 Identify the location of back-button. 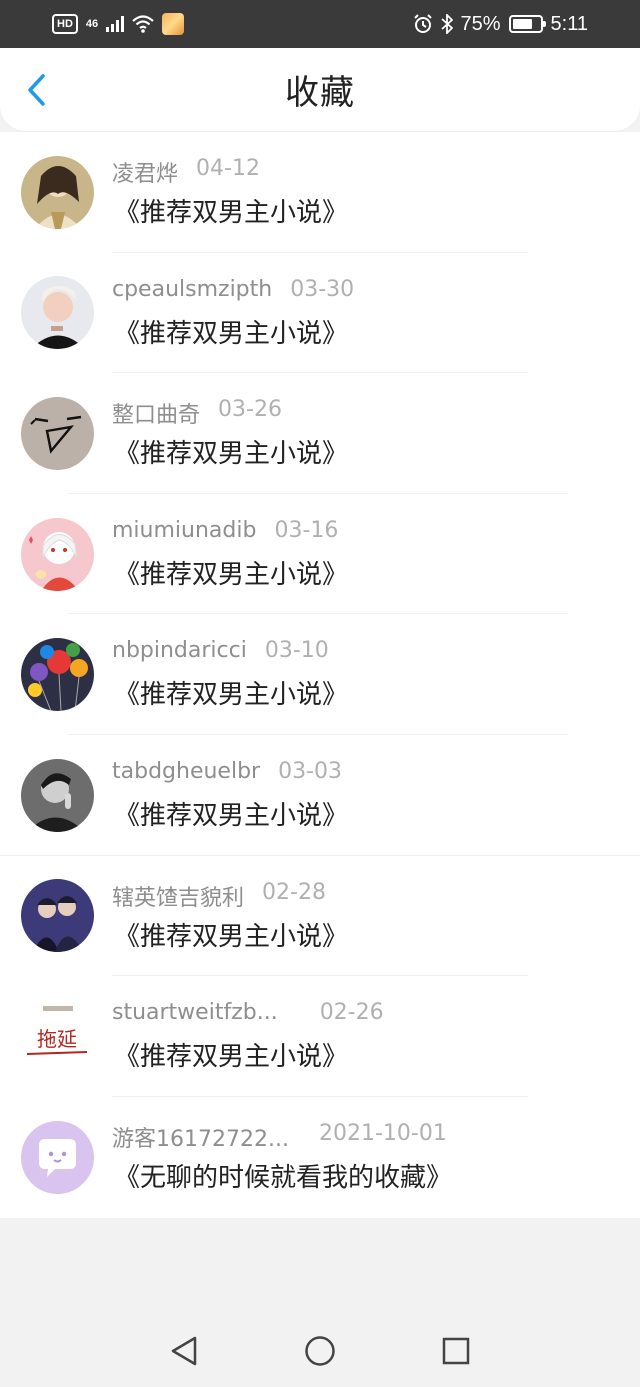
(36, 90).